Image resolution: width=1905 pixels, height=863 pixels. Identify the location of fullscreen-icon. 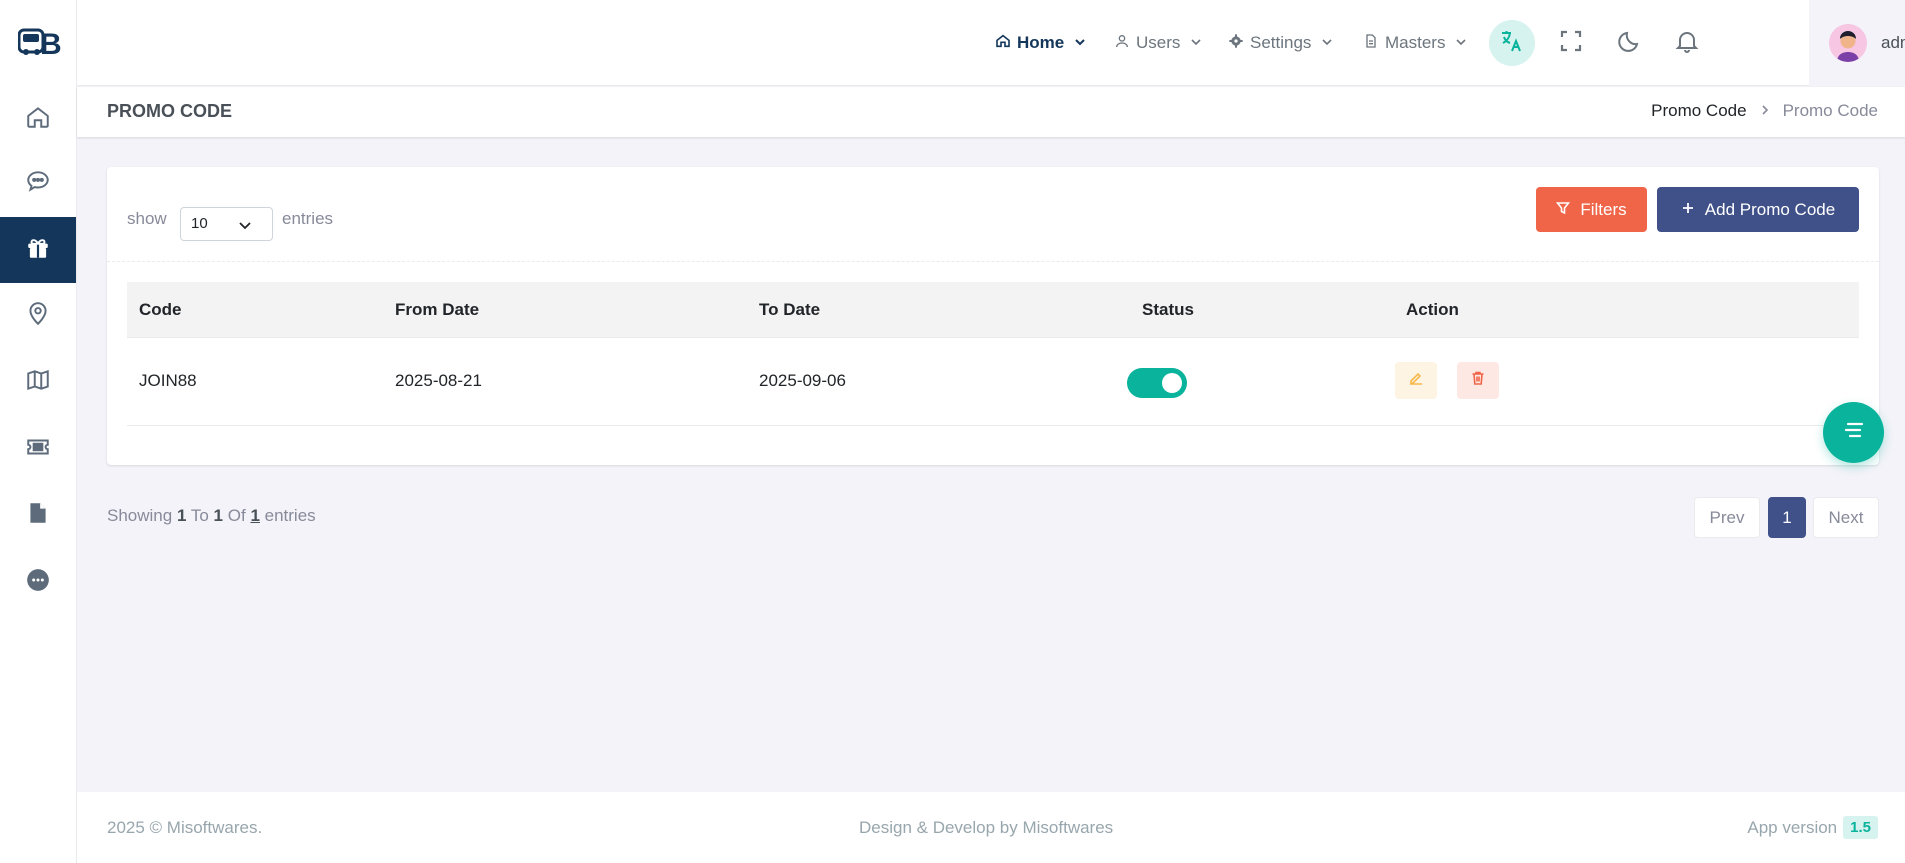
(1571, 43).